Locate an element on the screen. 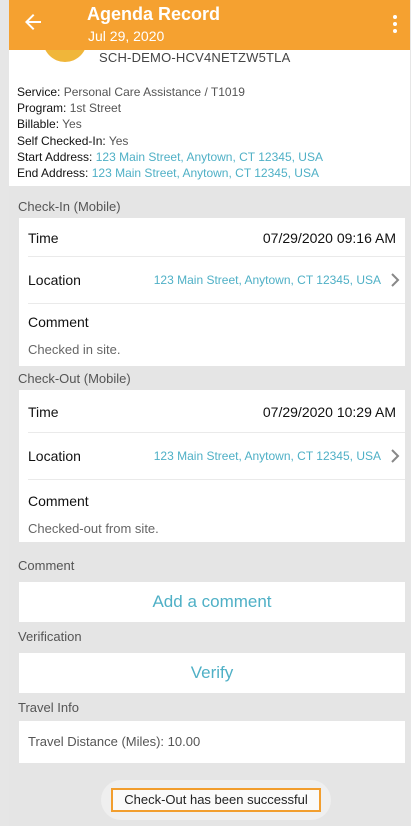 Image resolution: width=411 pixels, height=826 pixels. service-label: Service: is located at coordinates (39, 92).